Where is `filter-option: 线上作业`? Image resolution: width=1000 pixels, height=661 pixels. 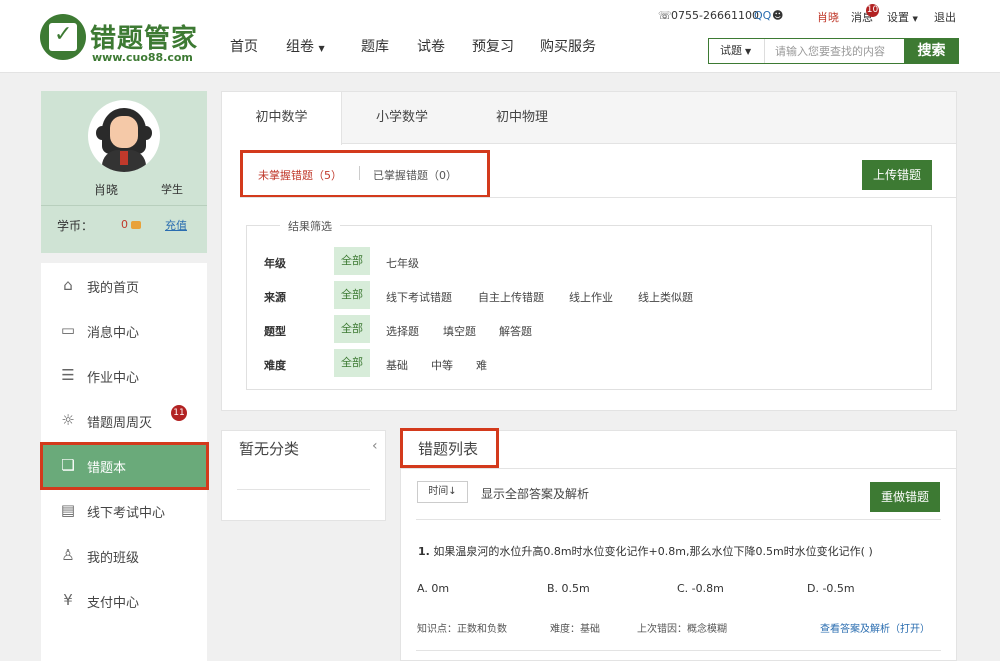
filter-option: 线上作业 is located at coordinates (591, 297).